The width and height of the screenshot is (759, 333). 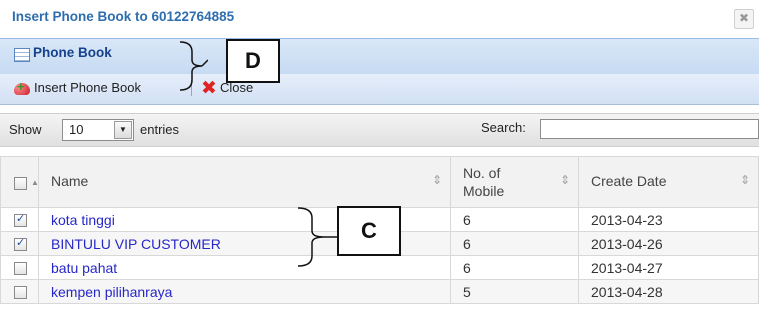 What do you see at coordinates (744, 19) in the screenshot?
I see `dialog-close-icon: ✖` at bounding box center [744, 19].